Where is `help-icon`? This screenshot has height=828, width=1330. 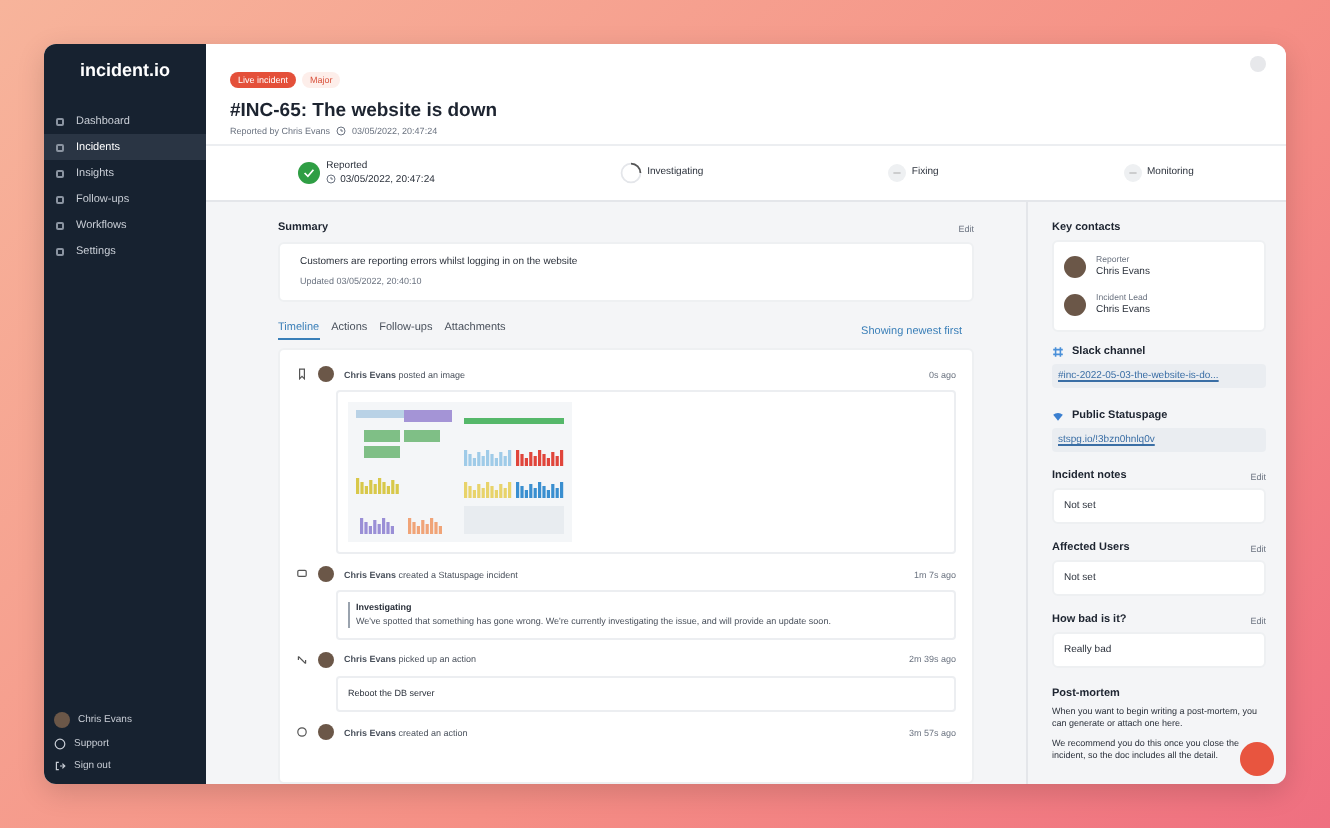
help-icon is located at coordinates (60, 744).